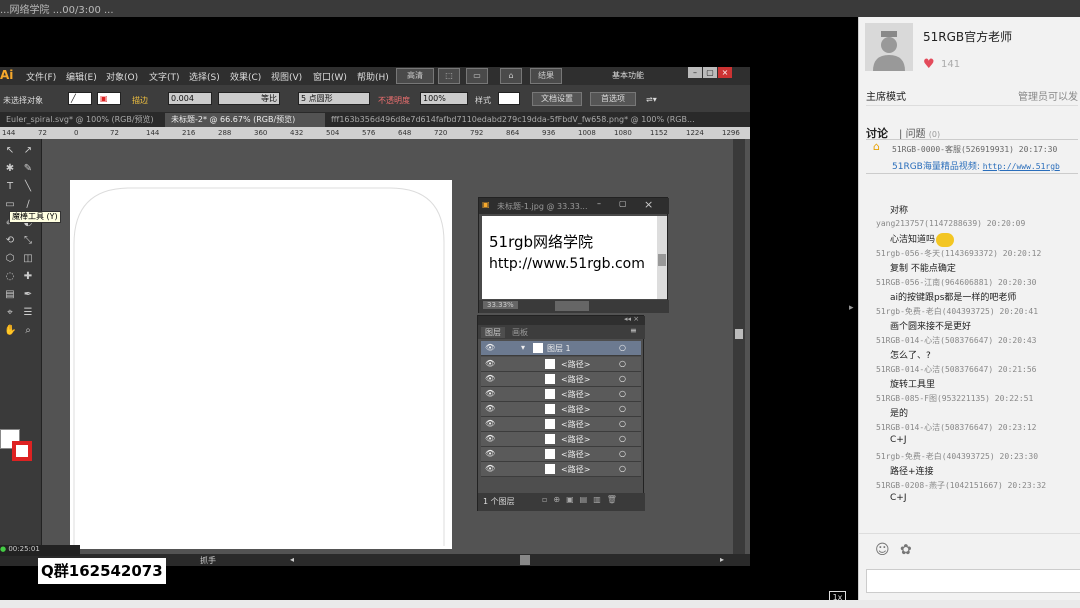 The image size is (1080, 608). What do you see at coordinates (613, 99) in the screenshot?
I see `preferences-button: 首选项` at bounding box center [613, 99].